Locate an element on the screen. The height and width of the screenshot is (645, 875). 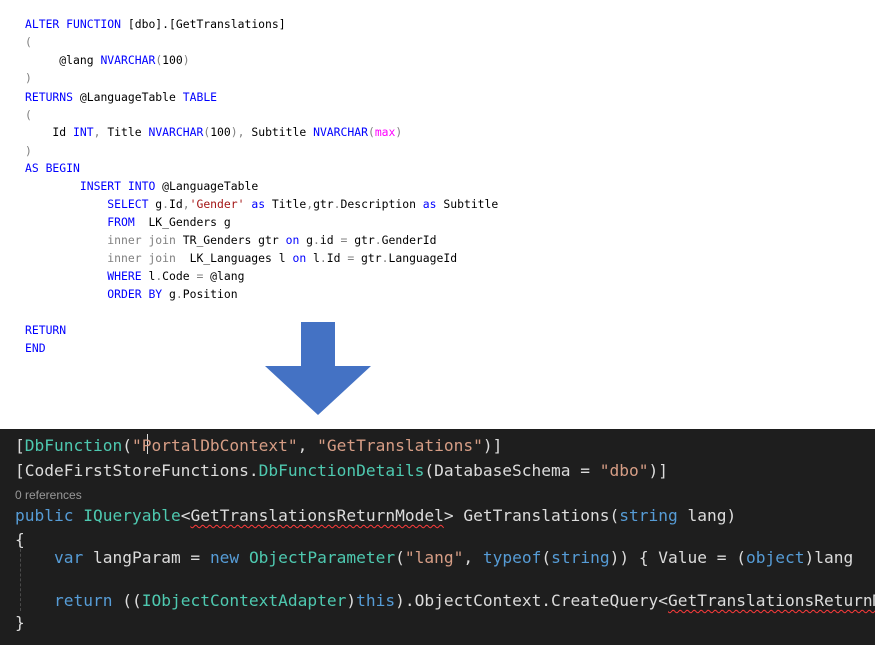
sql-code-line: FROM LK_Genders g is located at coordinates (128, 222).